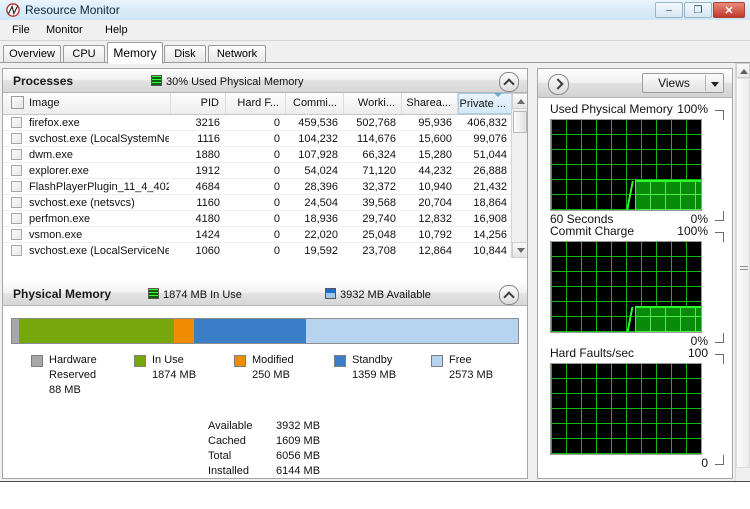 This screenshot has height=509, width=750. I want to click on summary-row-cached: Cached 1609 MB, so click(308, 442).